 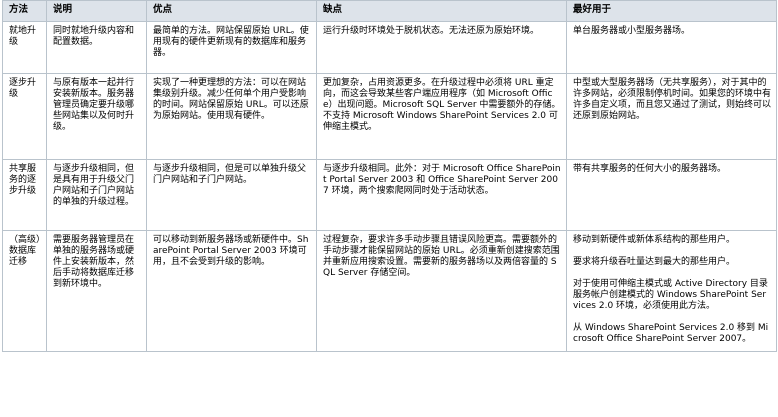 What do you see at coordinates (24, 11) in the screenshot?
I see `header-method: 方法` at bounding box center [24, 11].